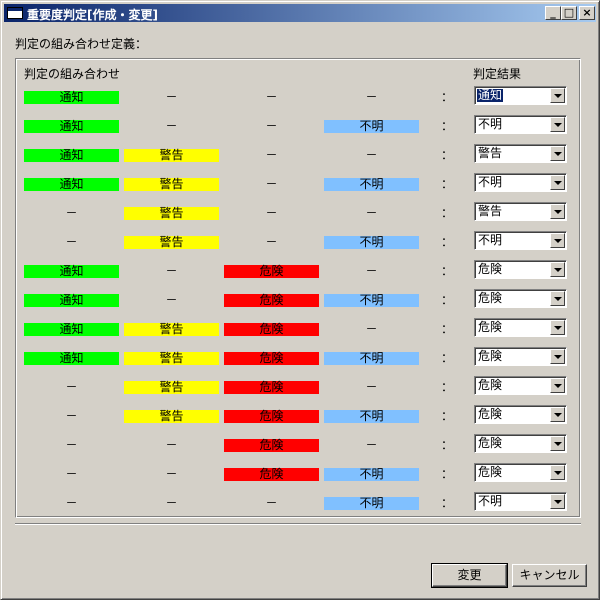  What do you see at coordinates (300, 127) in the screenshot?
I see `combination-row: 通知 － － 不明 ： 不明` at bounding box center [300, 127].